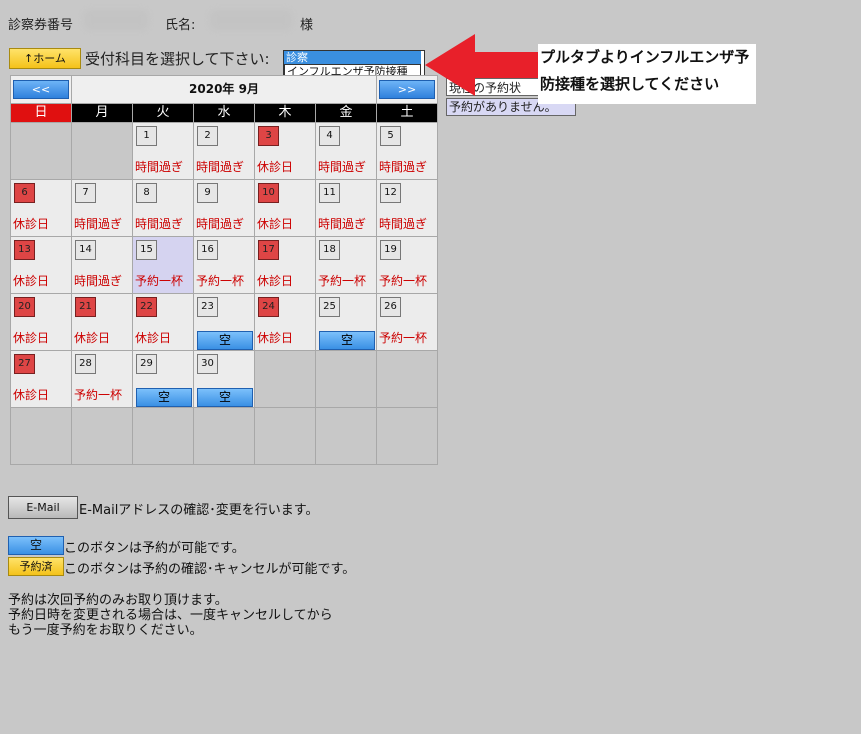  Describe the element at coordinates (85, 250) in the screenshot. I see `day-number: 14` at that location.